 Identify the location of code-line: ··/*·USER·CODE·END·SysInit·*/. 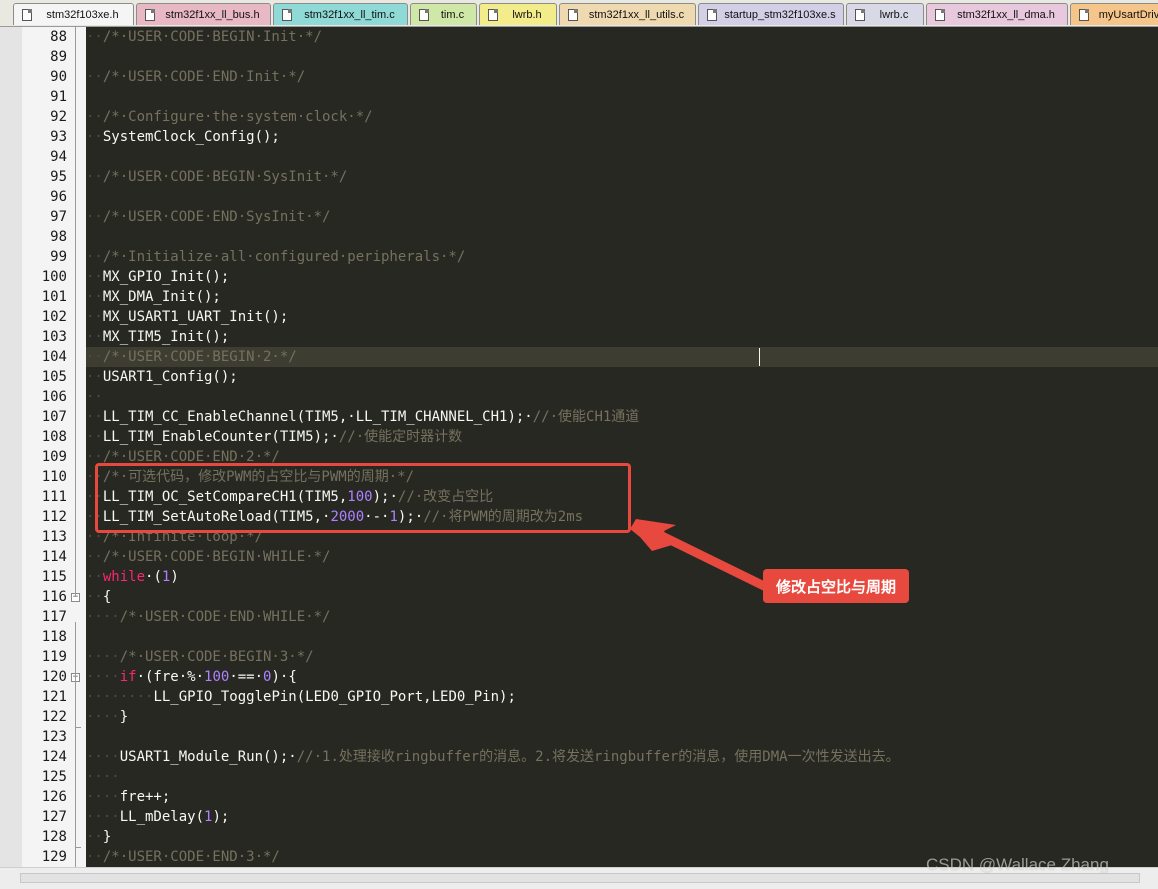
(622, 217).